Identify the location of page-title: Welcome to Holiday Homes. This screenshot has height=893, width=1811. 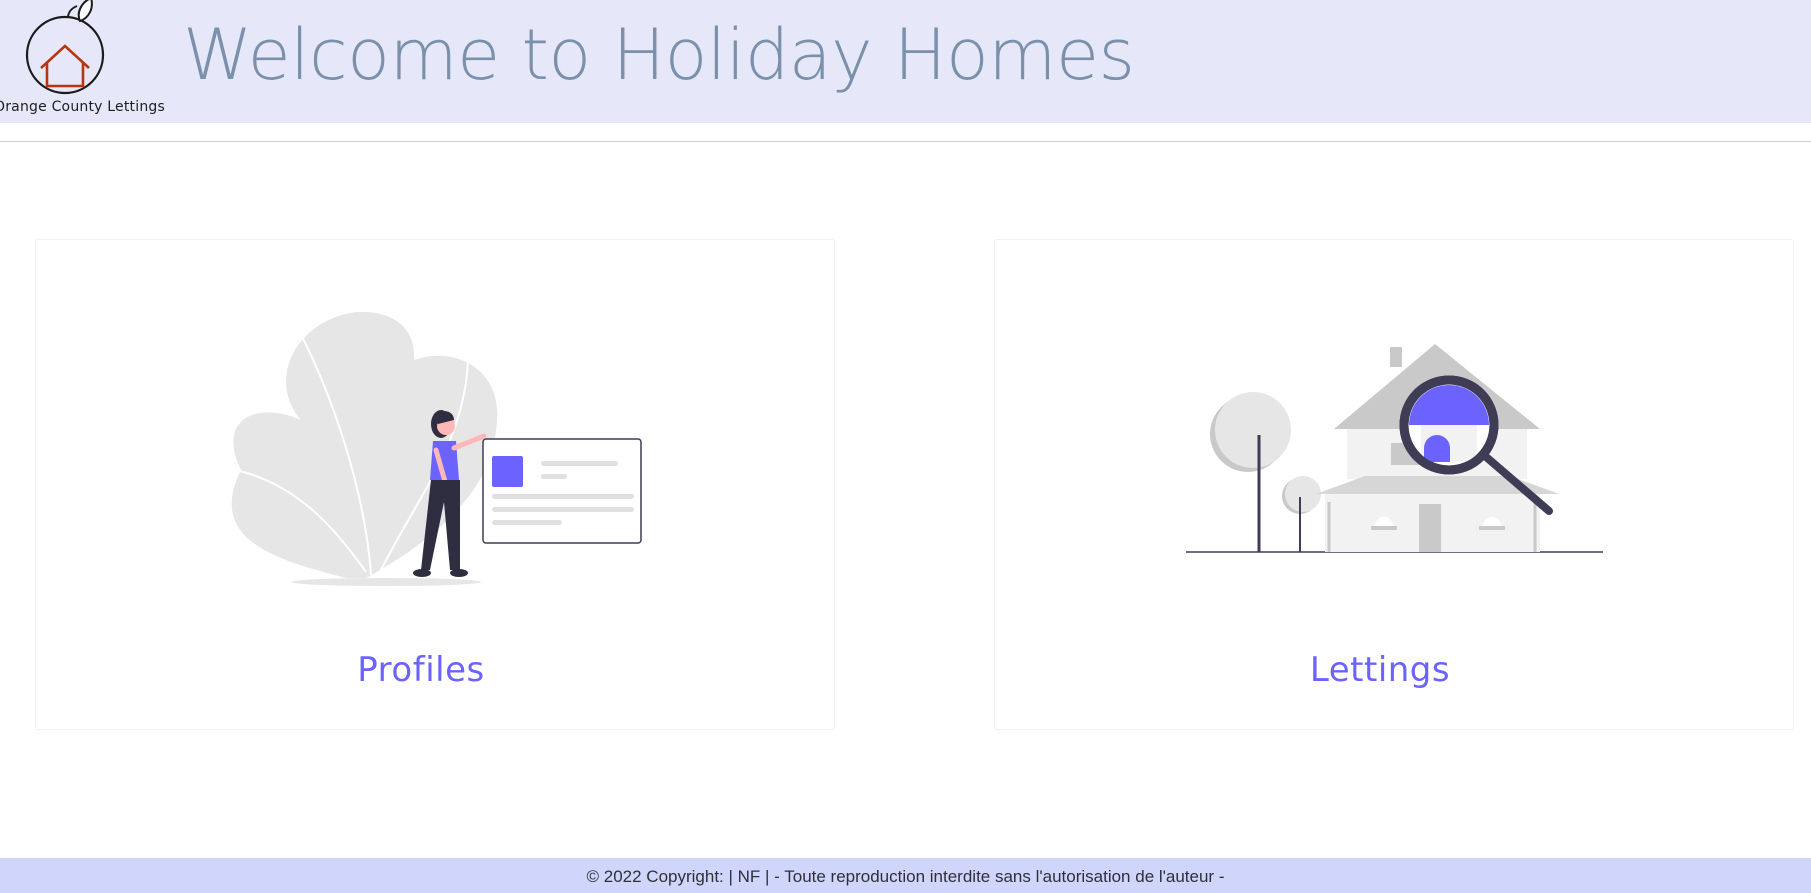
(659, 55).